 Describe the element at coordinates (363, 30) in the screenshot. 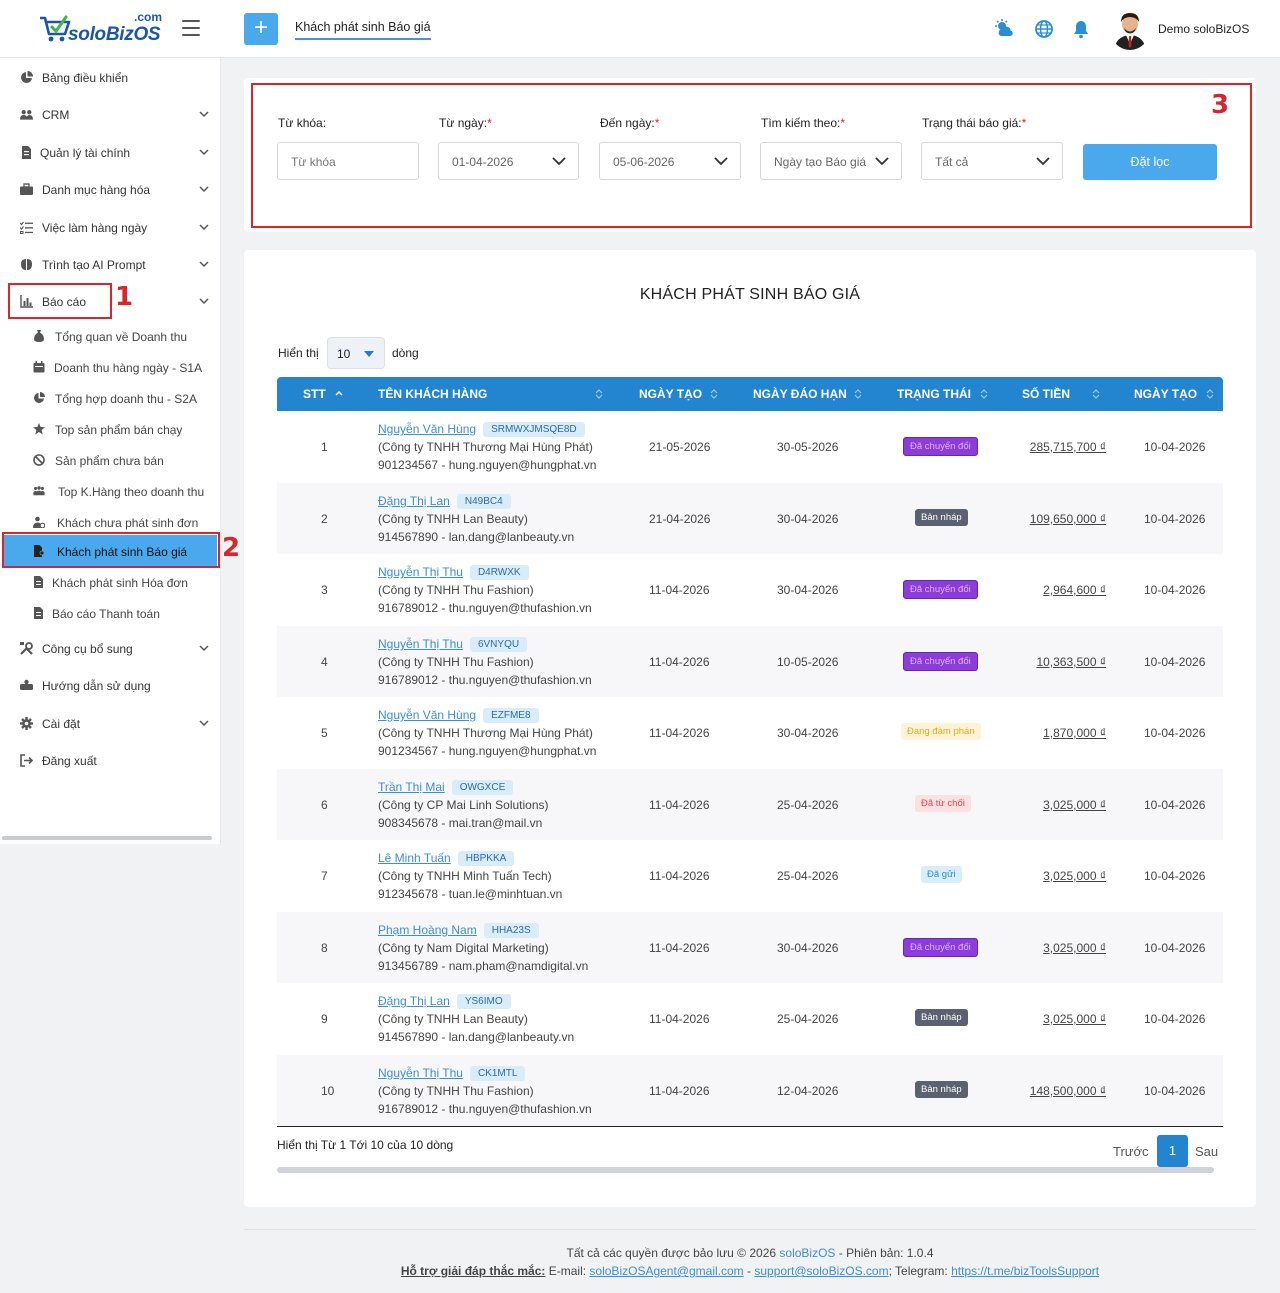

I see `tab-current-page: Khách phát sinh Báo giá` at that location.